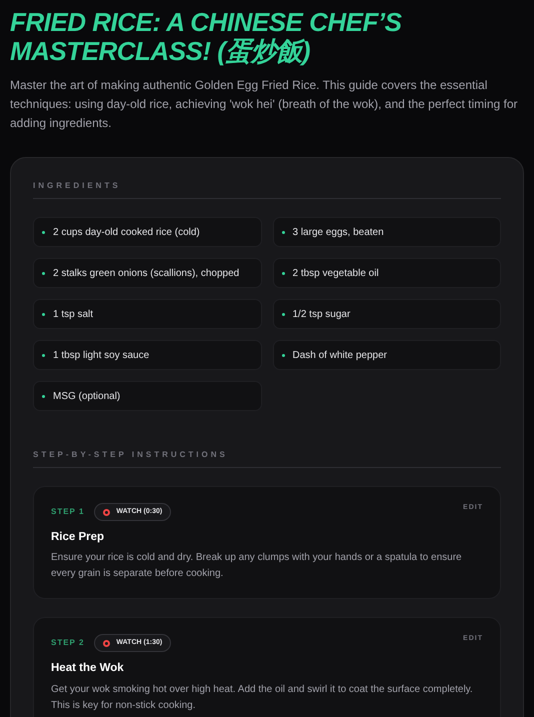 Image resolution: width=534 pixels, height=717 pixels. I want to click on step-title: Heat the Wok, so click(88, 668).